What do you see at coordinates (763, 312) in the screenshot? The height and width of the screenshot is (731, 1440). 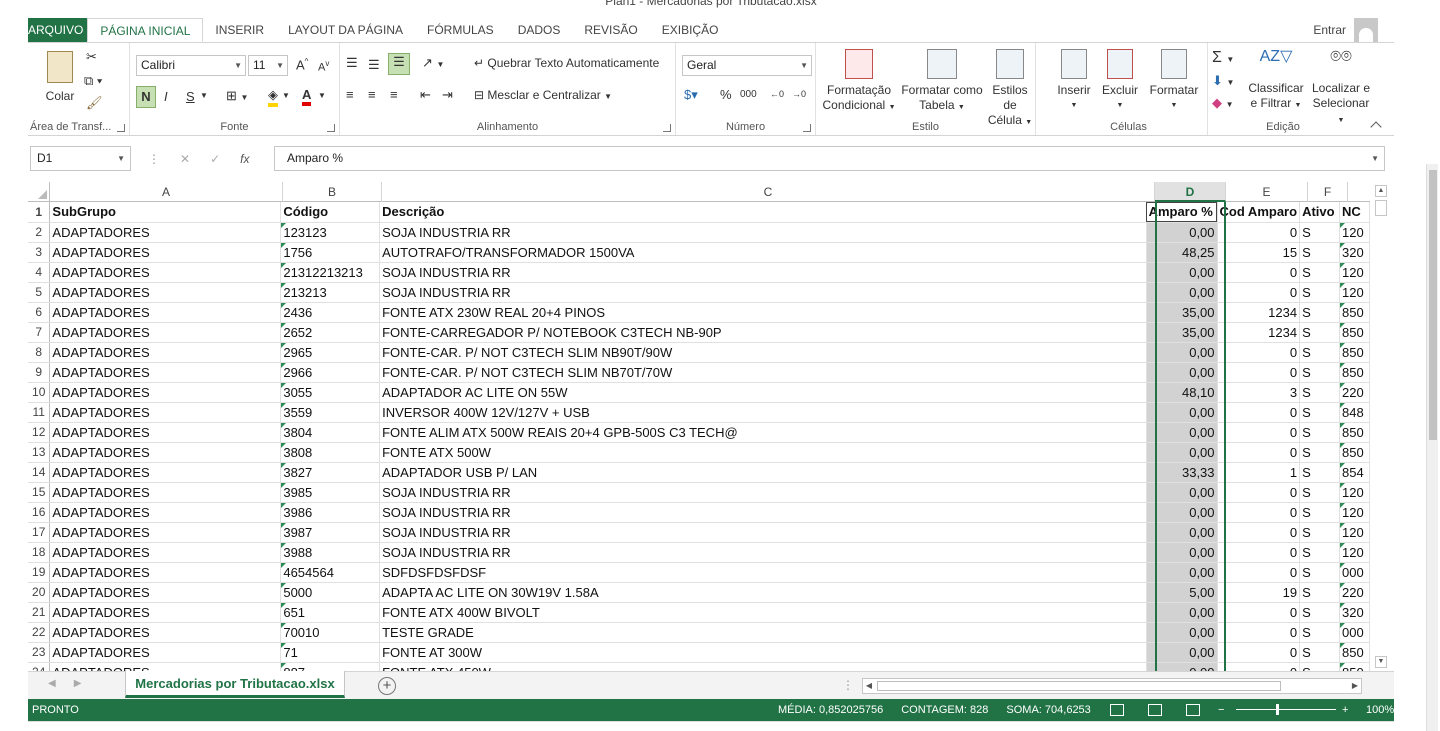 I see `cell-descricao: FONTE ATX 230W REAL 20+4 PINOS` at bounding box center [763, 312].